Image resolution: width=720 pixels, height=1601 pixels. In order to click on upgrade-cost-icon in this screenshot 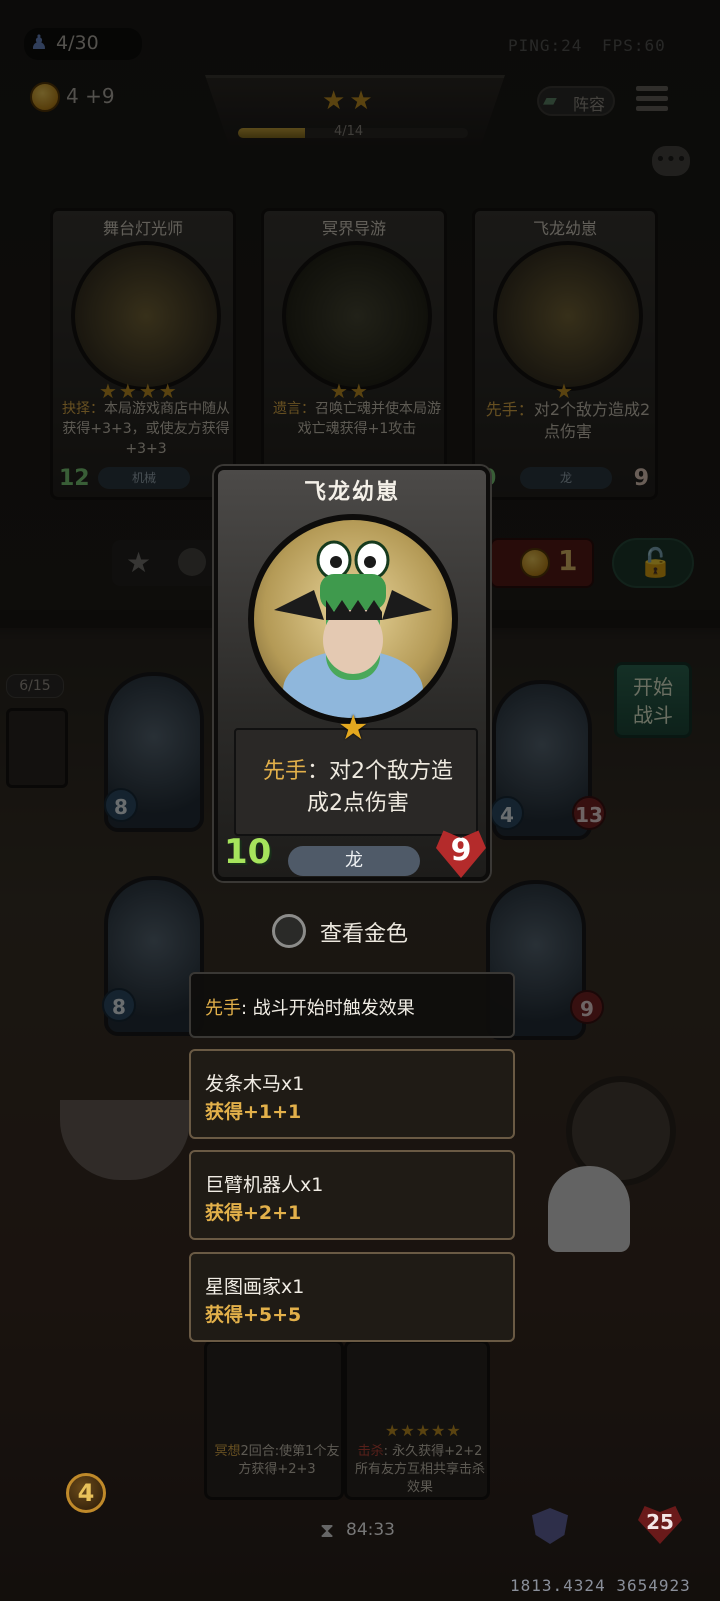, I will do `click(192, 562)`.